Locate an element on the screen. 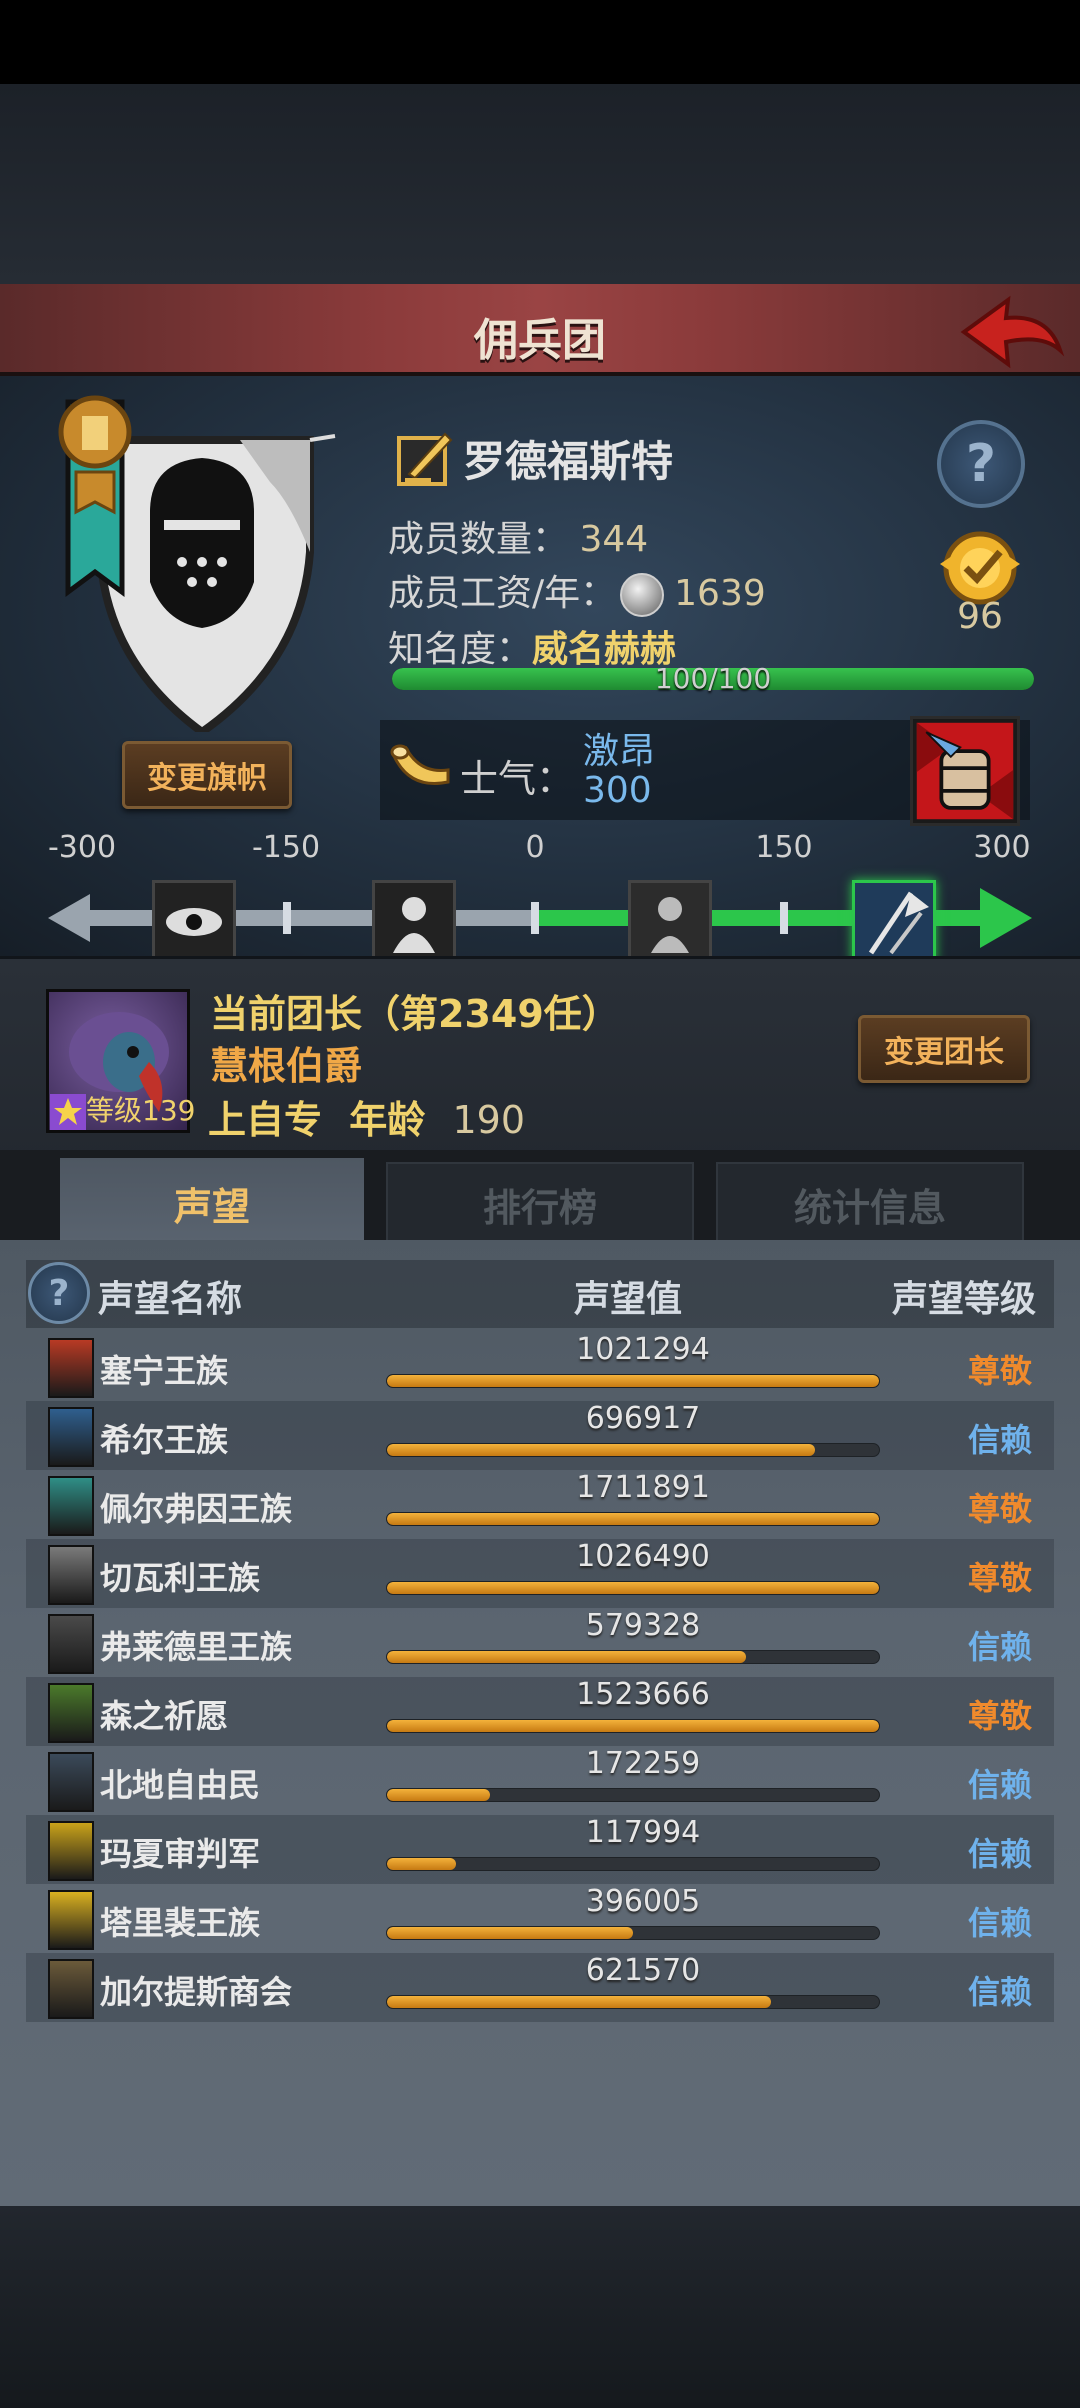 Image resolution: width=1080 pixels, height=2408 pixels. teal-crest-icon is located at coordinates (71, 1506).